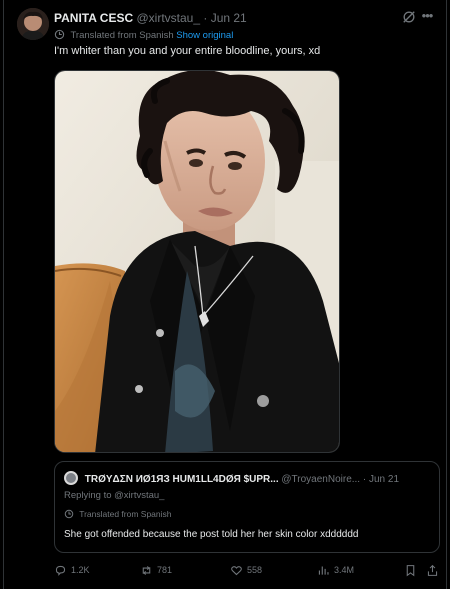  Describe the element at coordinates (125, 514) in the screenshot. I see `quote-translated-label: Translated from Spanish` at that location.